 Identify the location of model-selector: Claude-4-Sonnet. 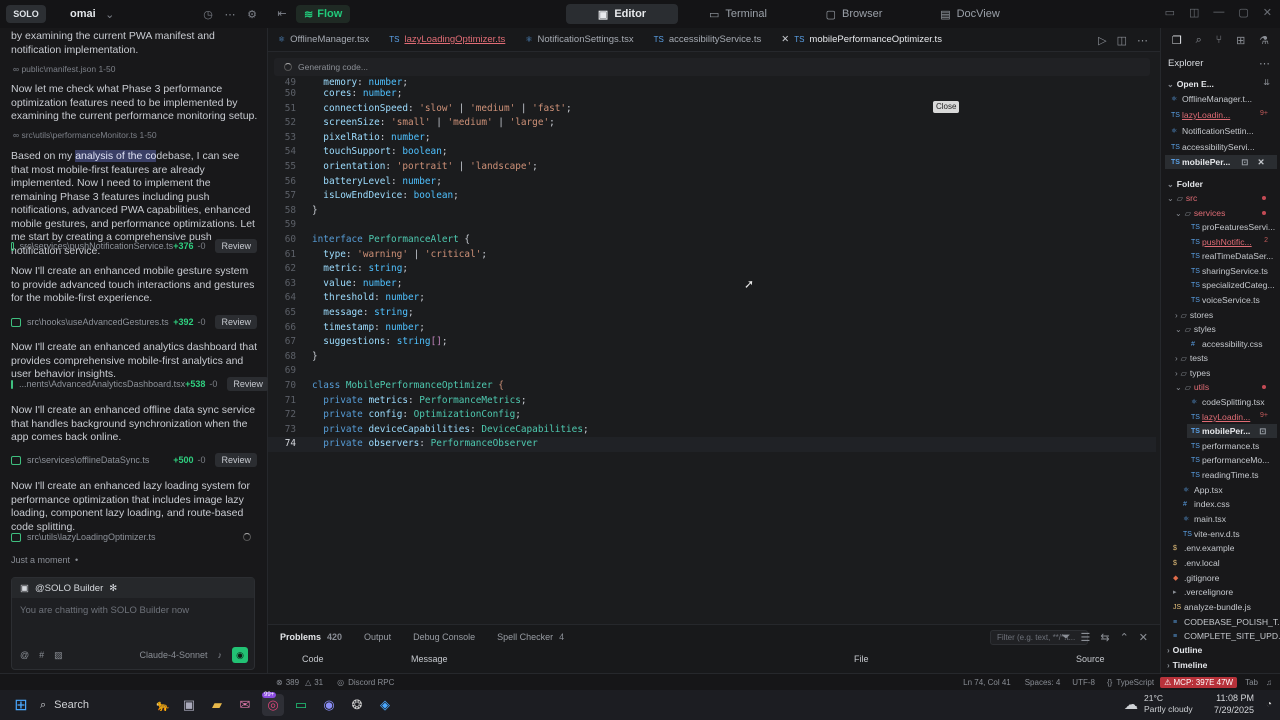
(173, 655).